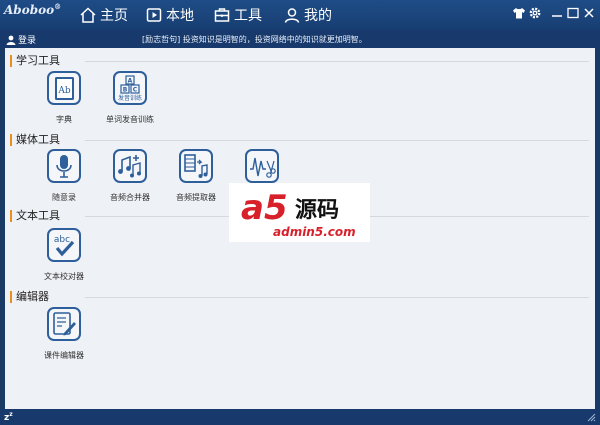 This screenshot has width=600, height=425. I want to click on tool-label: 课件编辑器, so click(64, 355).